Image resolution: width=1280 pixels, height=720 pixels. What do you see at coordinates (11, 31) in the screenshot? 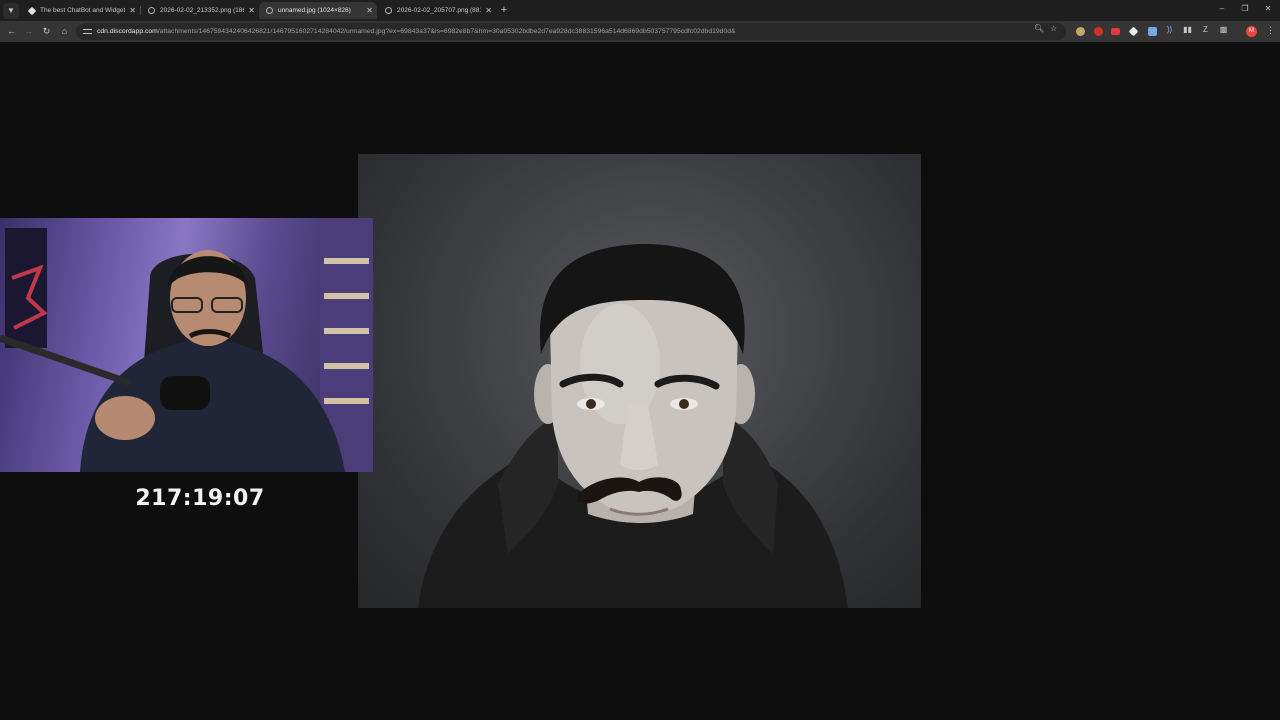
I see `back-arrow-icon: ←` at bounding box center [11, 31].